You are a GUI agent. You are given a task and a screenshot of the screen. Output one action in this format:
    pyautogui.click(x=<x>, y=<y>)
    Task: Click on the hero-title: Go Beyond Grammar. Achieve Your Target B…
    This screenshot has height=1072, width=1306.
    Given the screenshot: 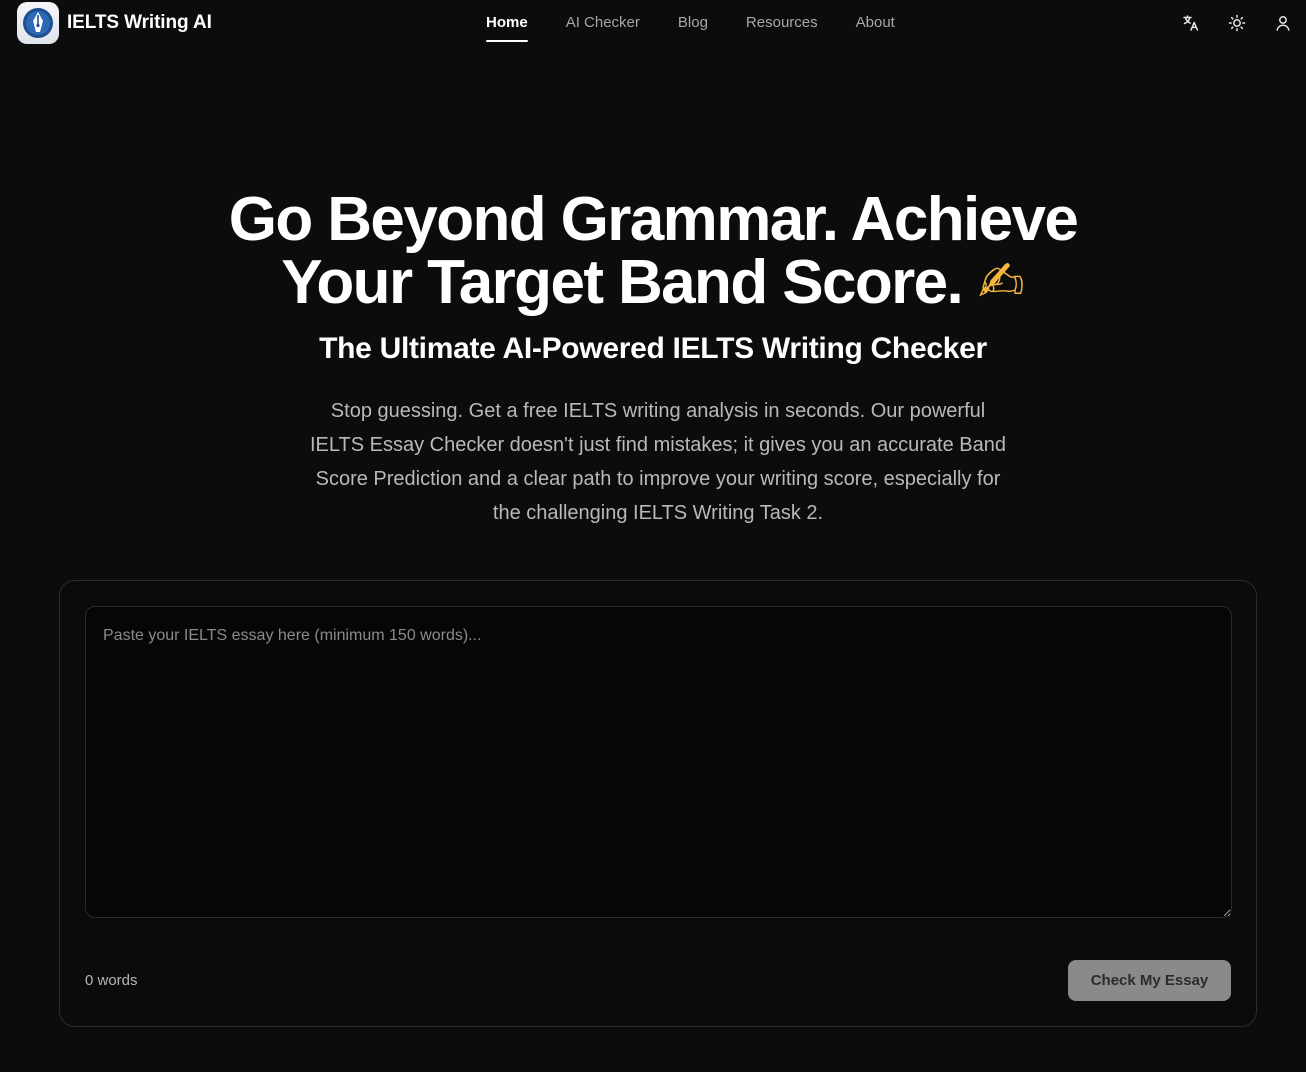 What is the action you would take?
    pyautogui.click(x=653, y=252)
    